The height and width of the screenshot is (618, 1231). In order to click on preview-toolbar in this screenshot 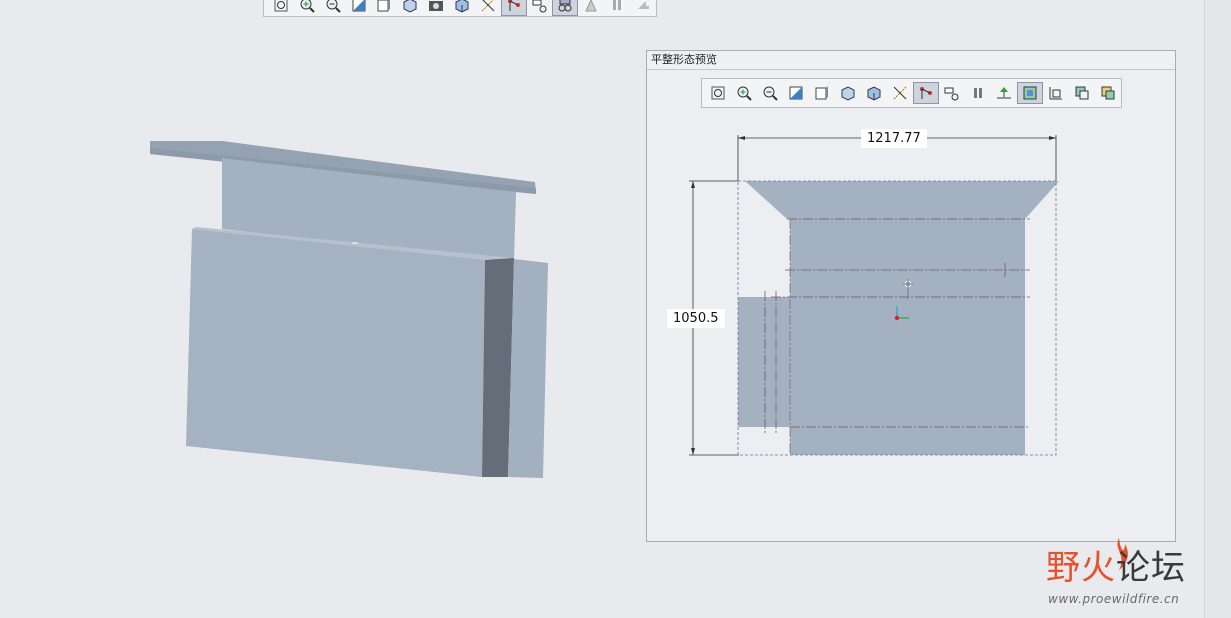, I will do `click(911, 93)`.